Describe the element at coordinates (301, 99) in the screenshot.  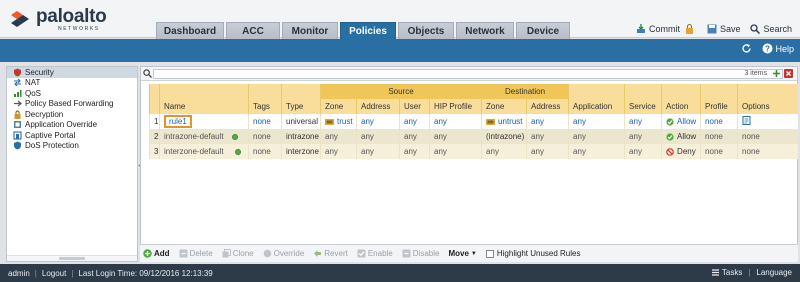
I see `column-header-type: Type` at that location.